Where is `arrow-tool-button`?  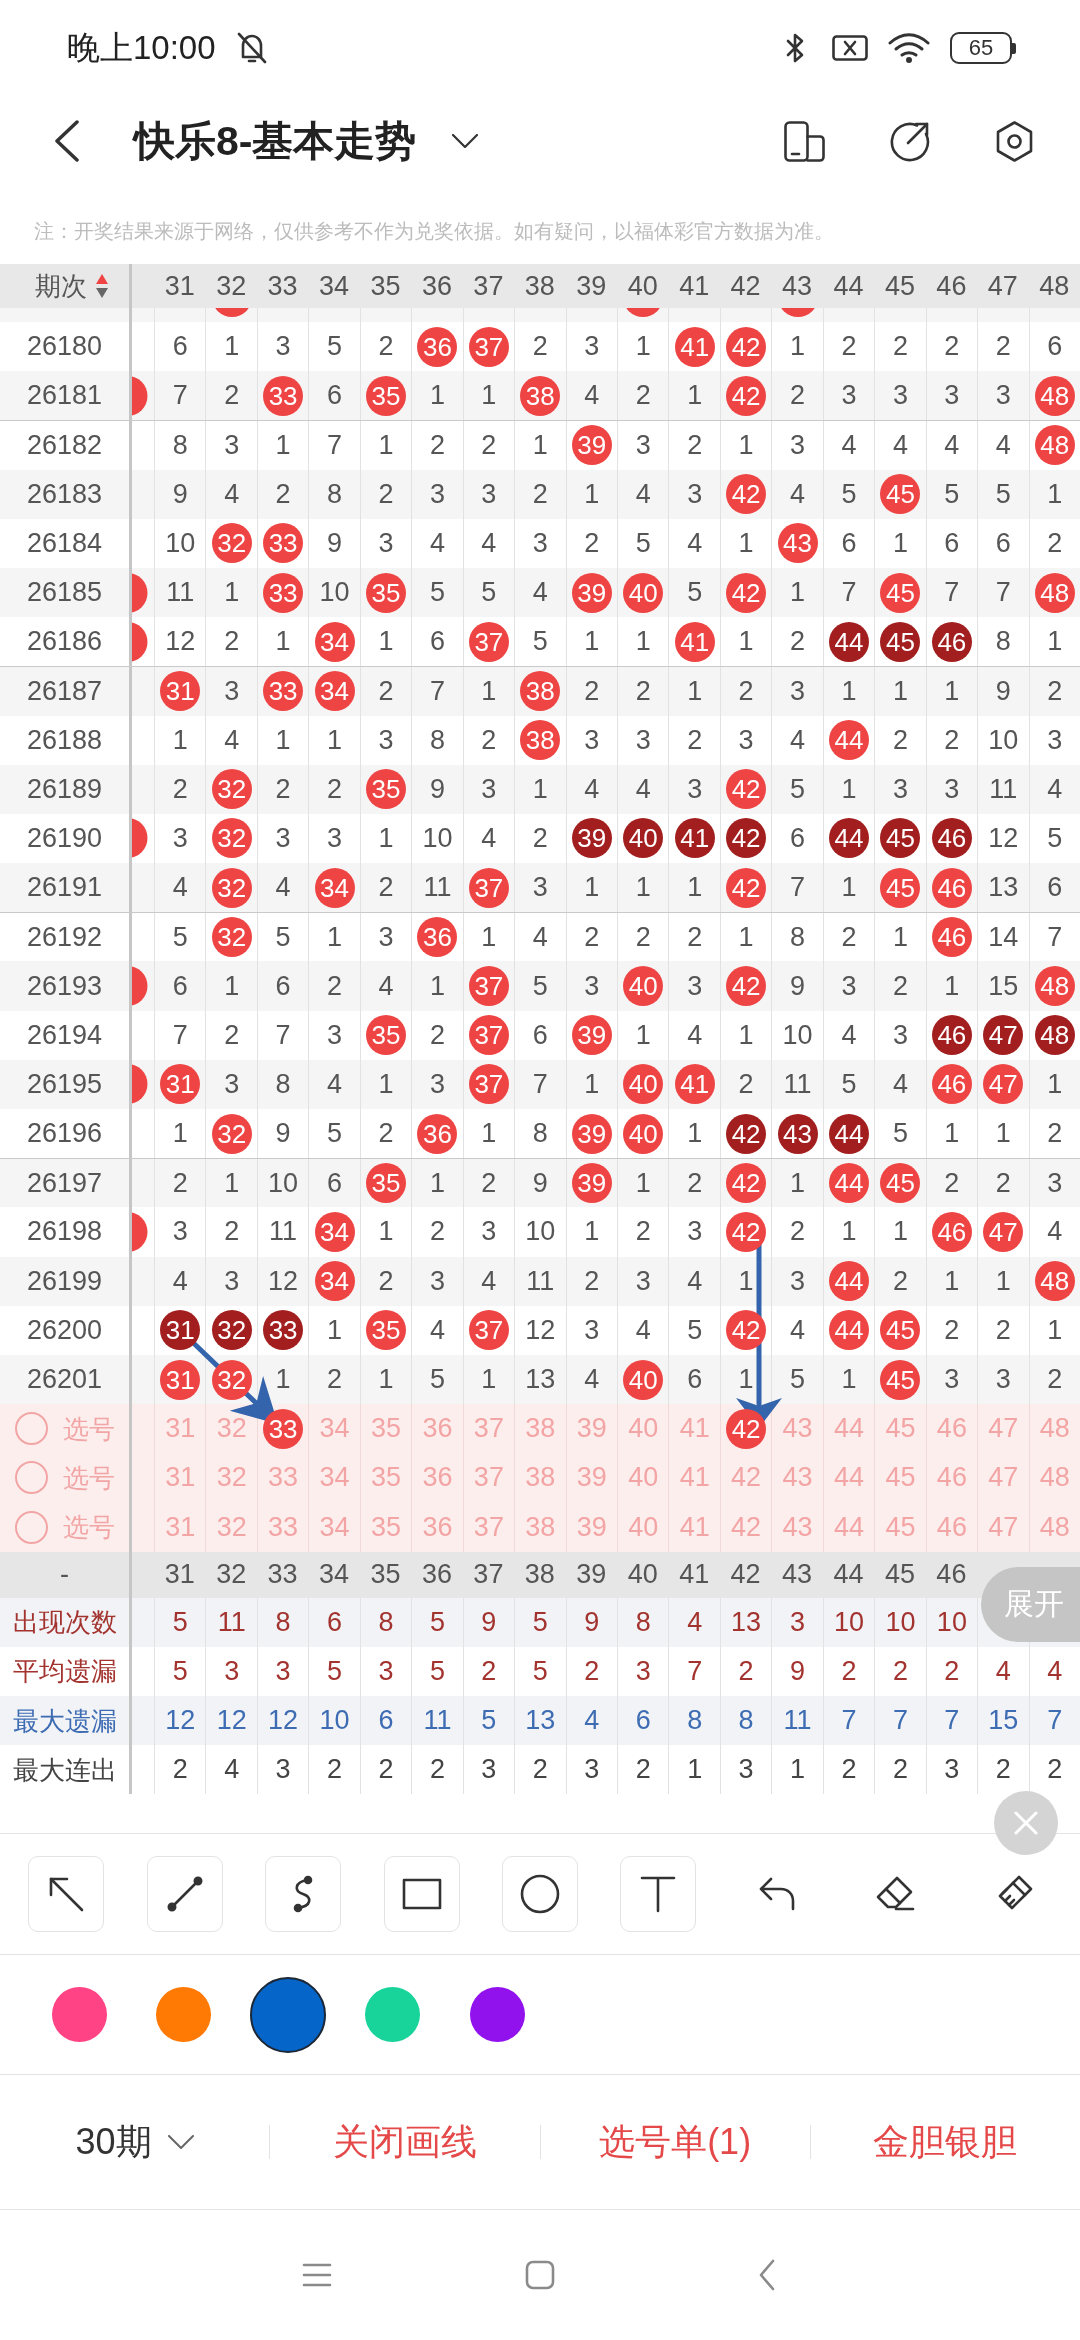 arrow-tool-button is located at coordinates (66, 1894).